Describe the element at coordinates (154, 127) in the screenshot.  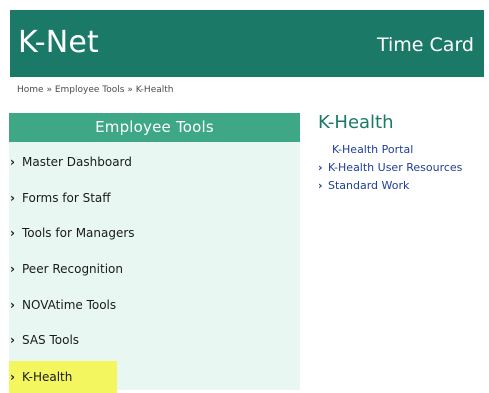
I see `sidebar-title: Employee Tools` at that location.